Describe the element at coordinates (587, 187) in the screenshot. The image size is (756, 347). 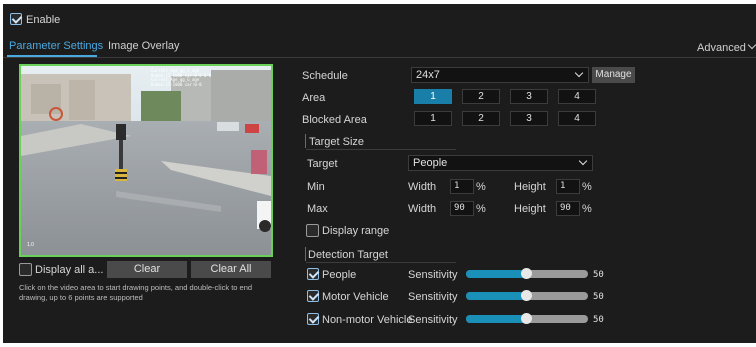
I see `min-height-unit: %` at that location.